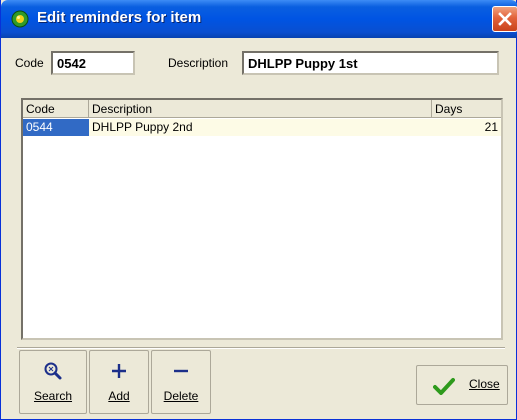 The width and height of the screenshot is (517, 420). I want to click on window-title: Edit reminders for item, so click(119, 17).